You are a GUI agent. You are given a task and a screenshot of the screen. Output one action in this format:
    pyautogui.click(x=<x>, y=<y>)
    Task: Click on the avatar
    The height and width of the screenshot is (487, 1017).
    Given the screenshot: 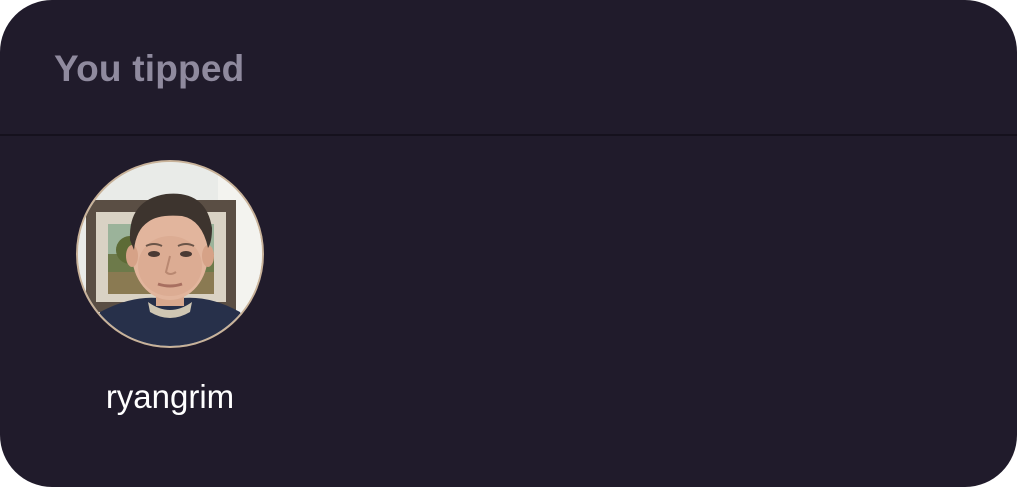 What is the action you would take?
    pyautogui.click(x=170, y=254)
    